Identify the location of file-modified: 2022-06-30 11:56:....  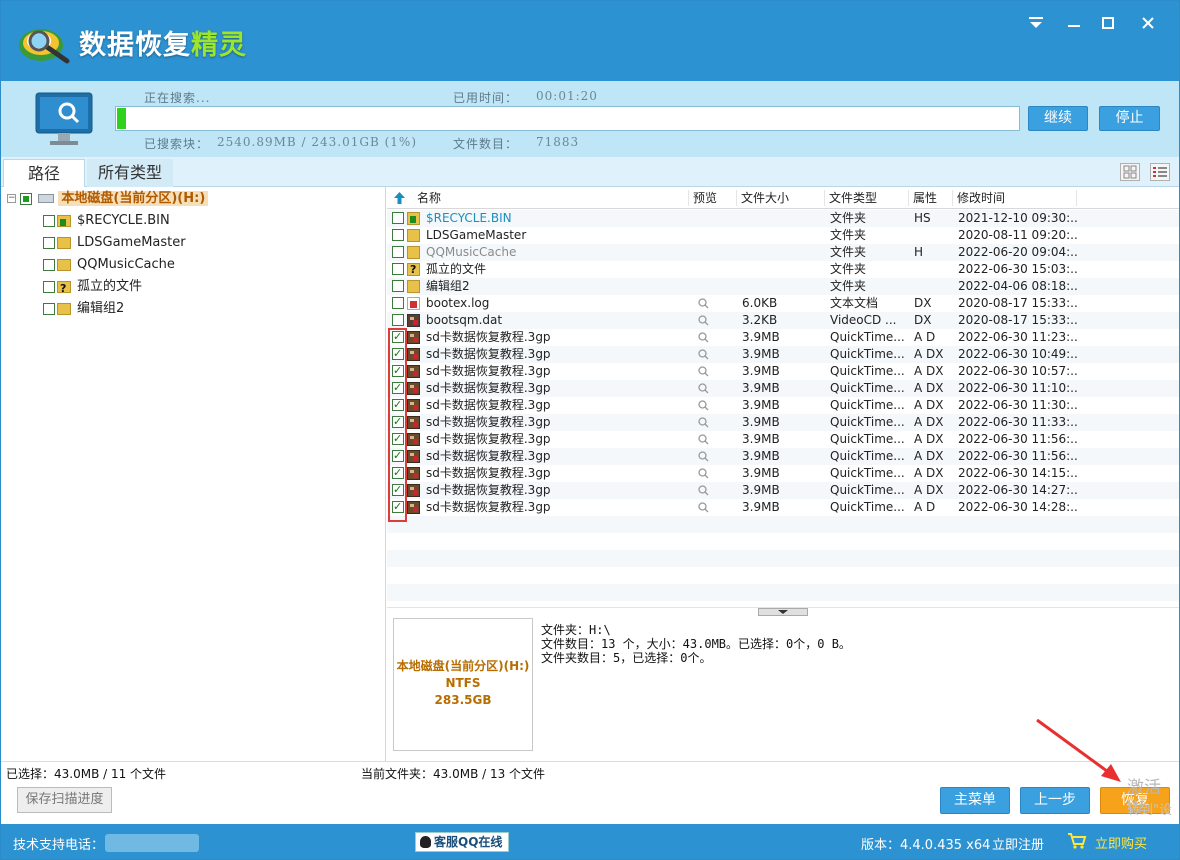
(1018, 439).